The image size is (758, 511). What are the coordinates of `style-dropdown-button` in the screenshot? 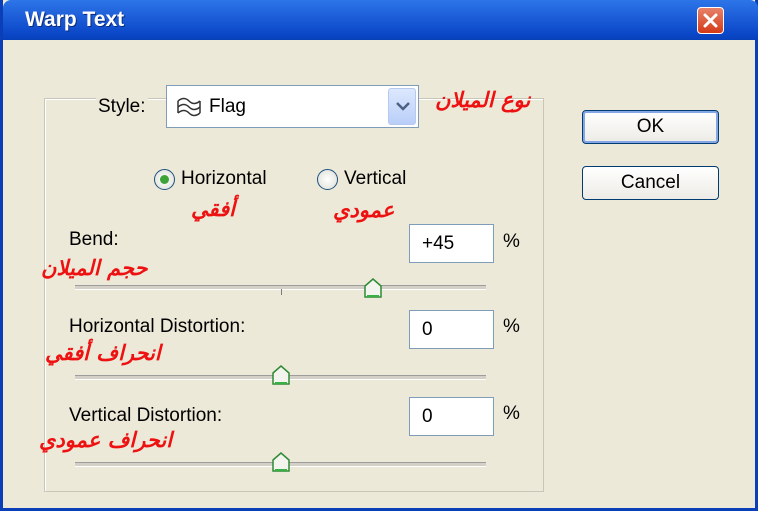 It's located at (402, 106).